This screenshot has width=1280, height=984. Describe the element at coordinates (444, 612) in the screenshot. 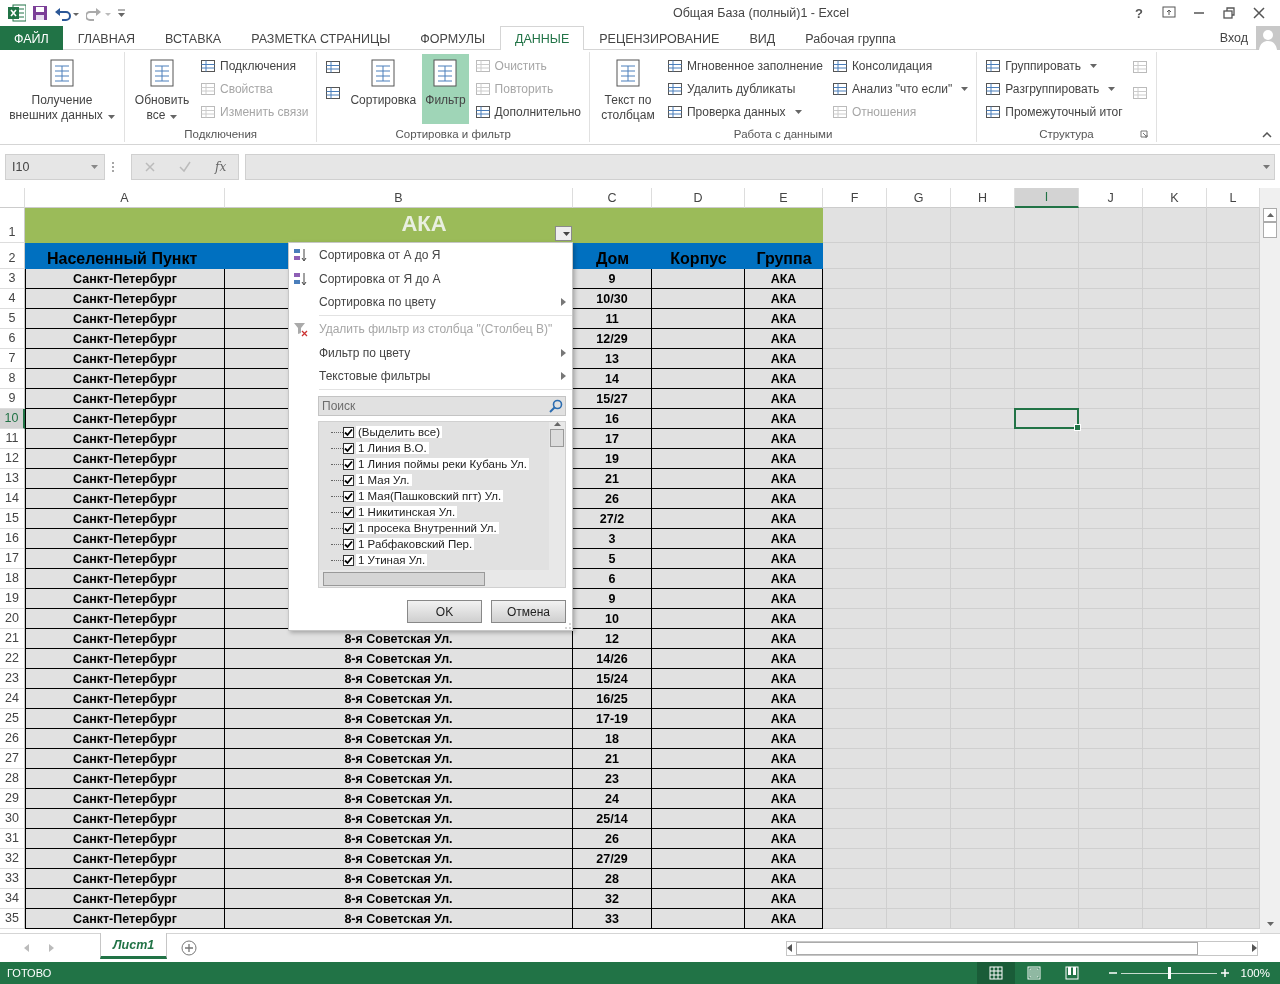

I see `dialog-button: OK` at that location.